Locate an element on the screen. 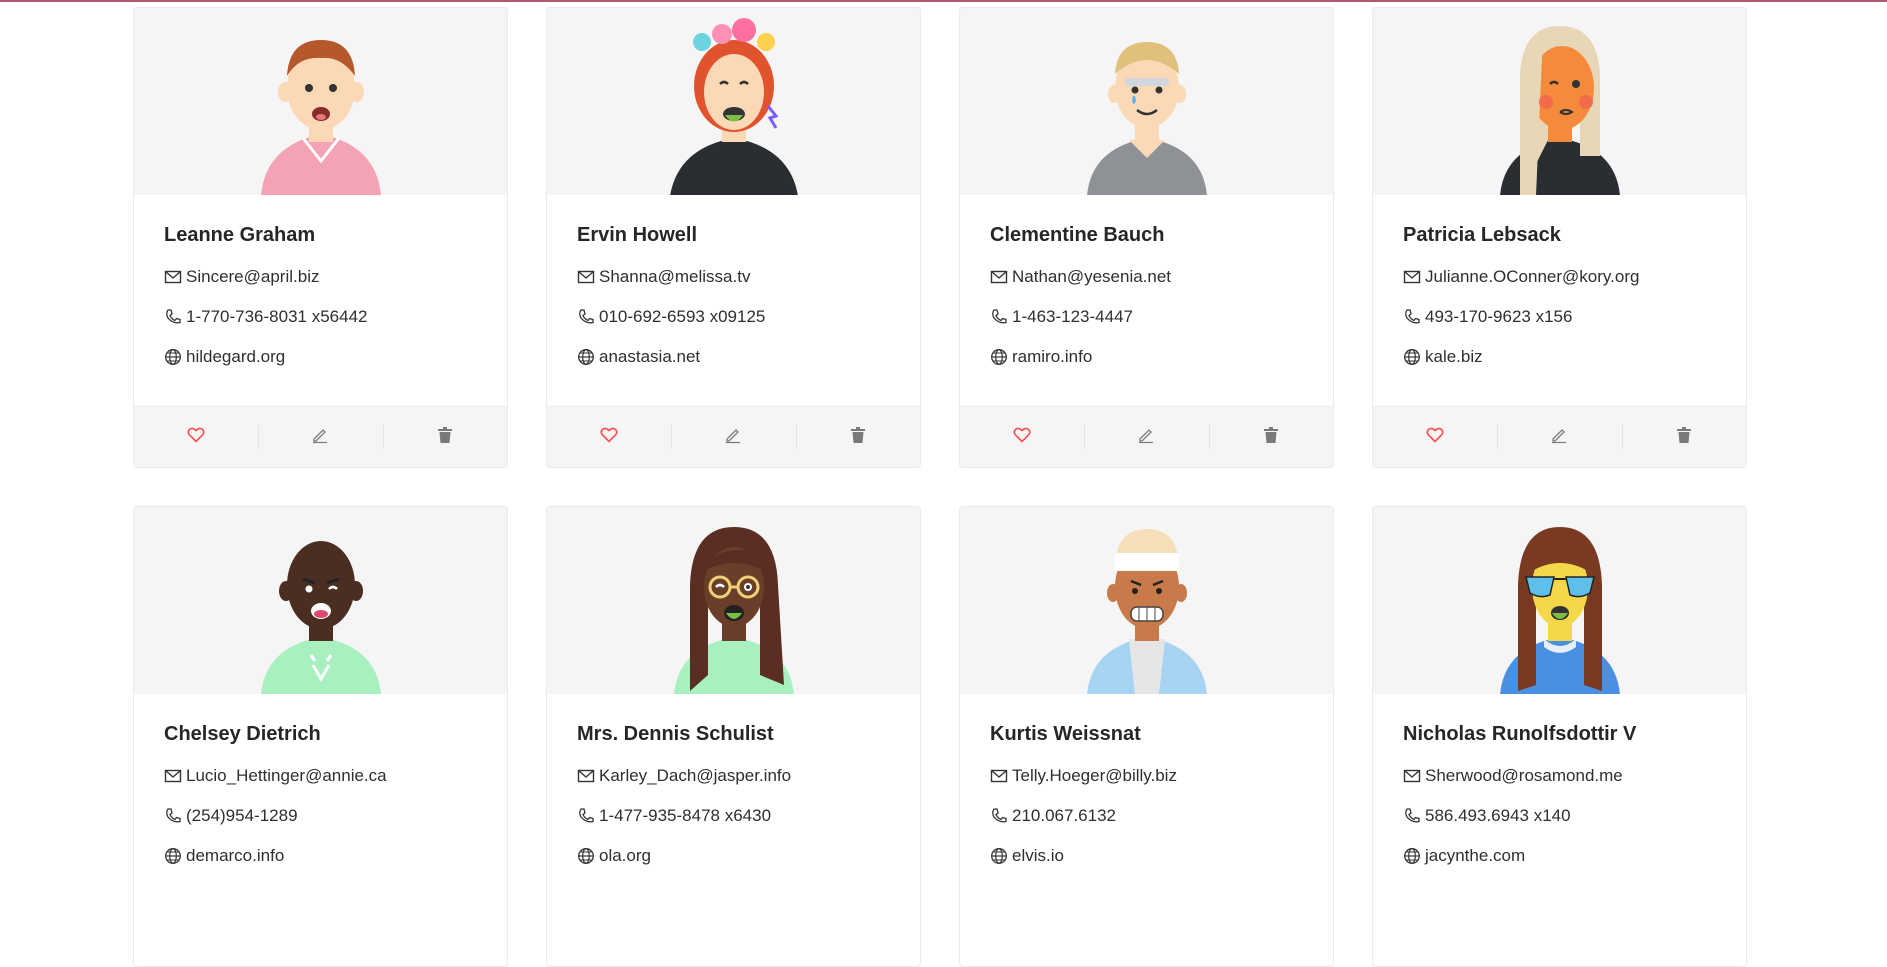 This screenshot has height=967, width=1887. email-row: Karley_Dach@jasper.info is located at coordinates (733, 776).